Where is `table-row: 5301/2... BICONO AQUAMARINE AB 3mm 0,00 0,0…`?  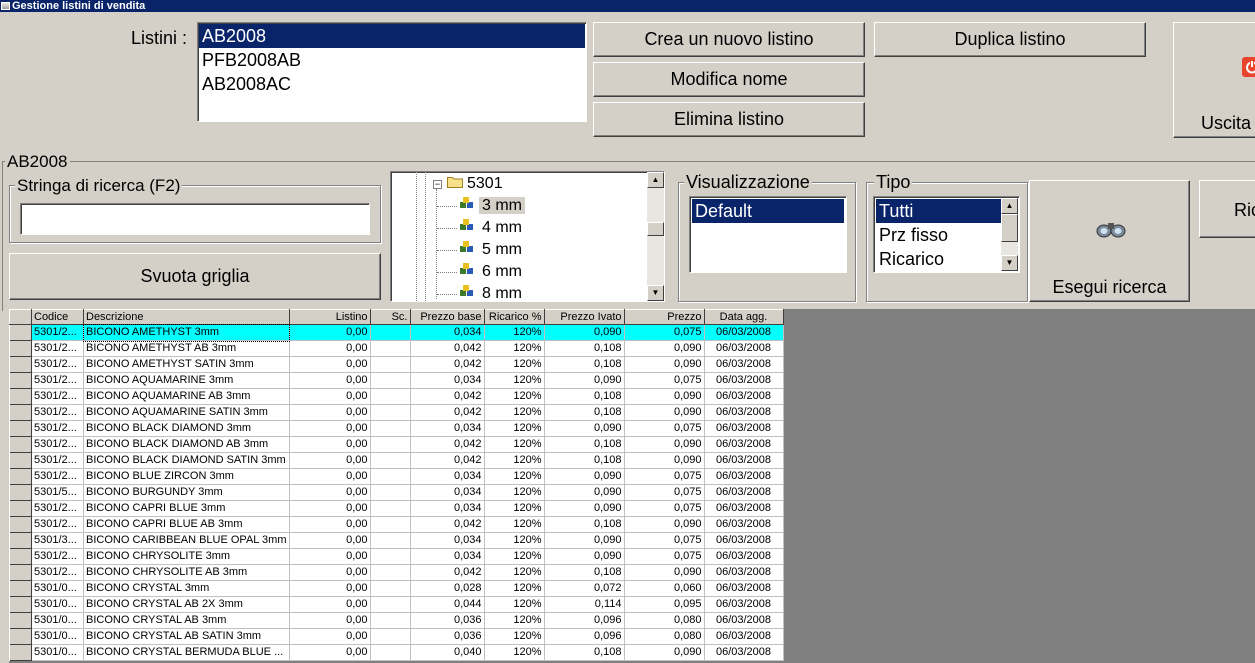 table-row: 5301/2... BICONO AQUAMARINE AB 3mm 0,00 0,0… is located at coordinates (396, 396).